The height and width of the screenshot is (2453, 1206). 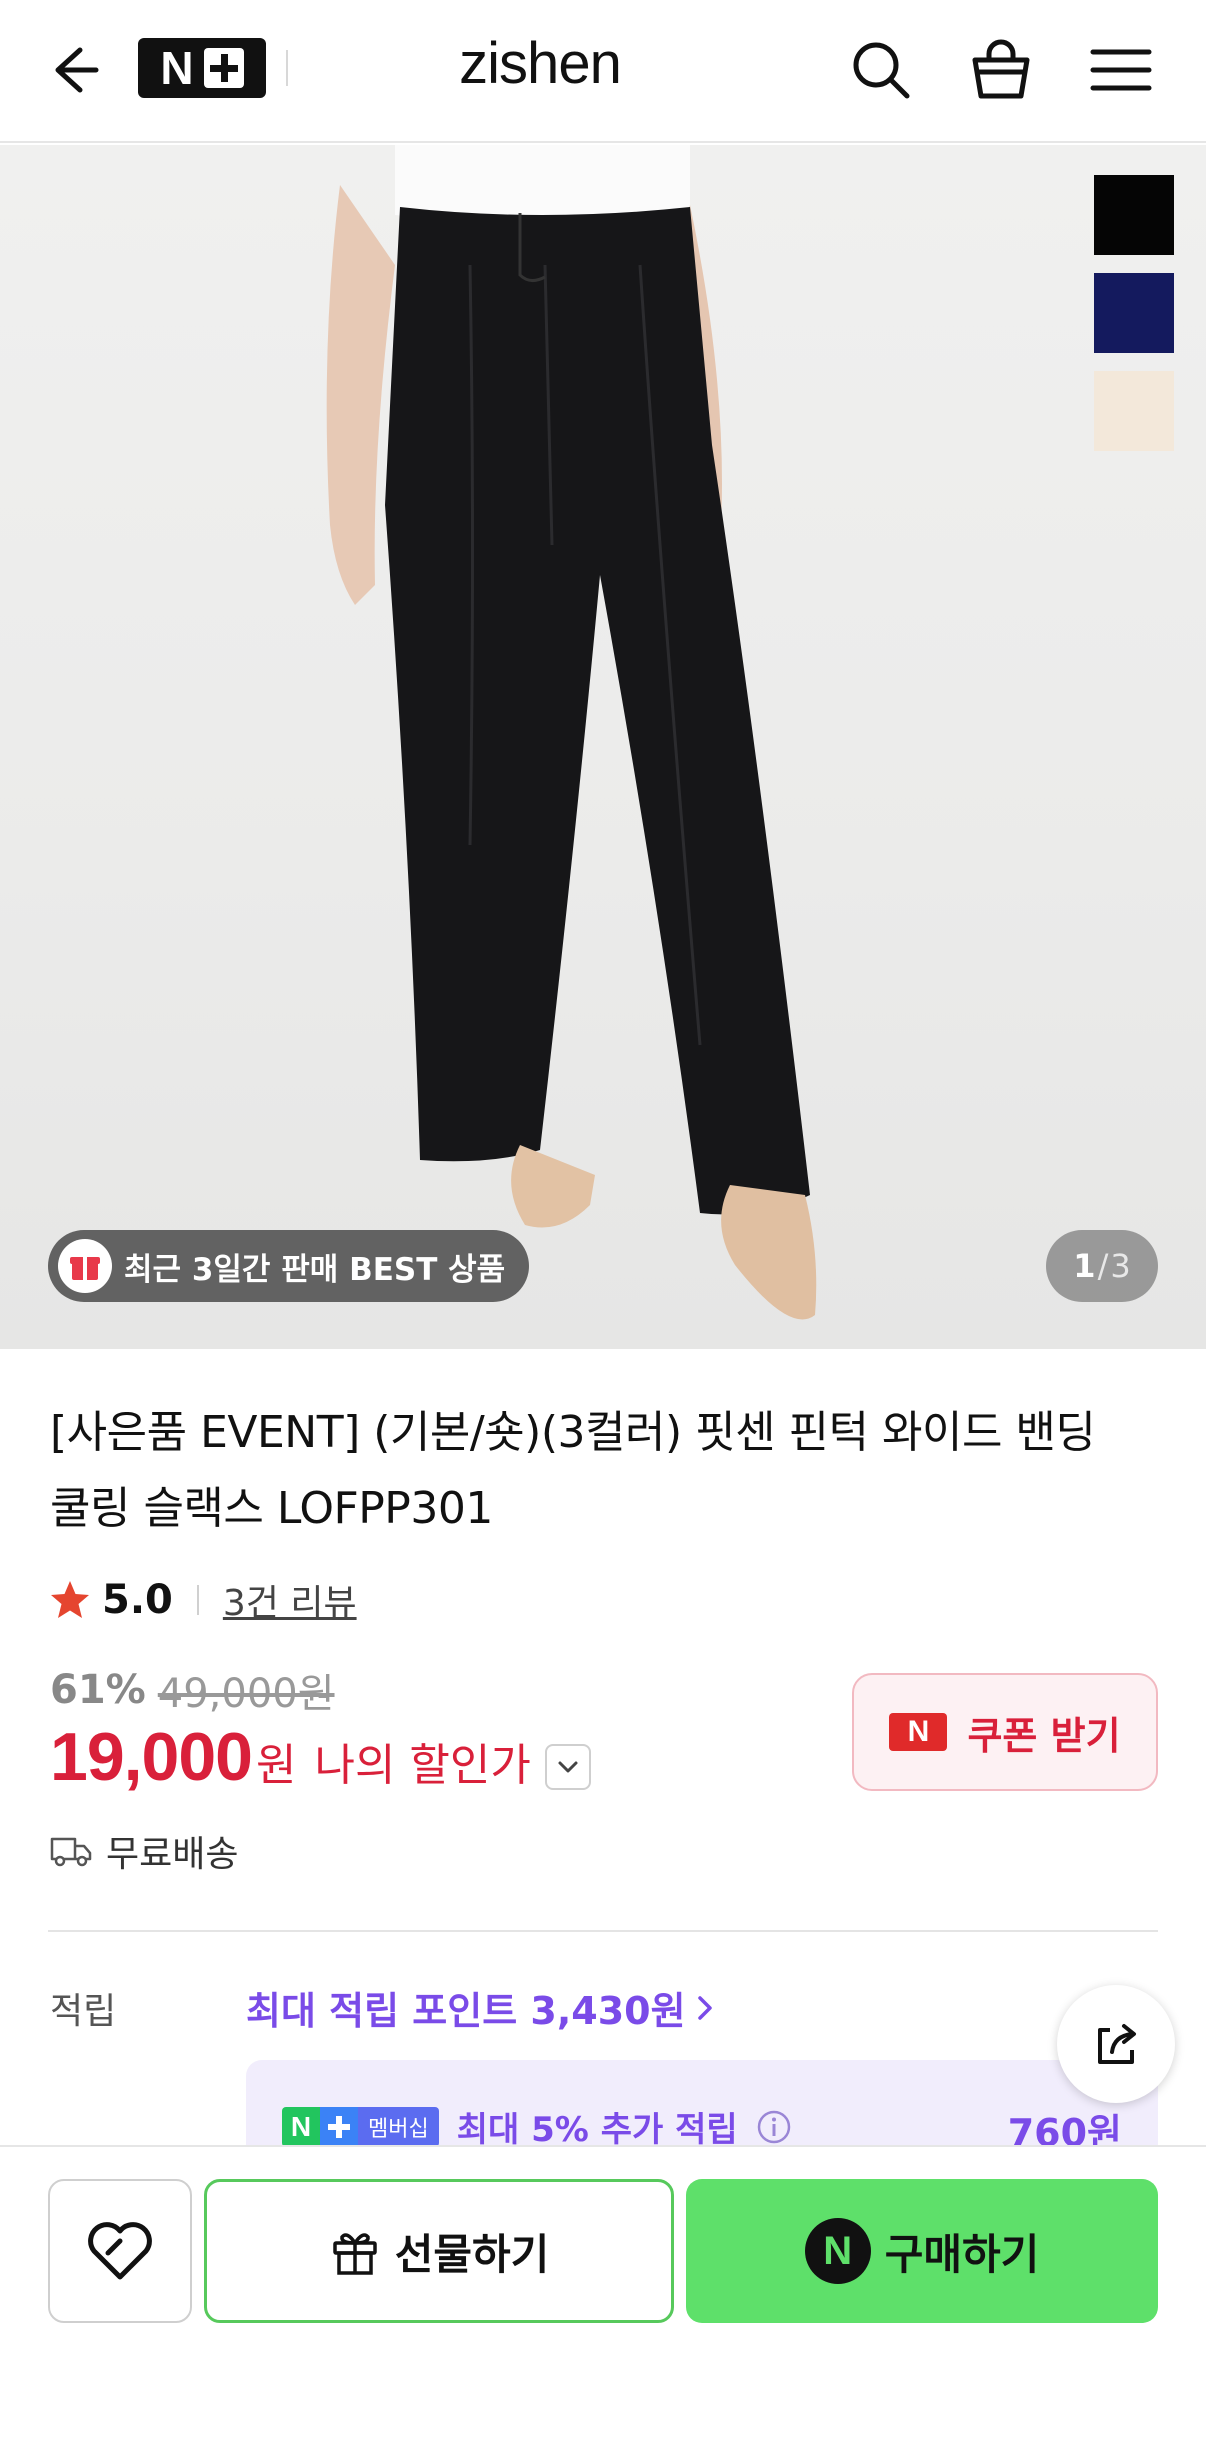 I want to click on star-icon, so click(x=70, y=1600).